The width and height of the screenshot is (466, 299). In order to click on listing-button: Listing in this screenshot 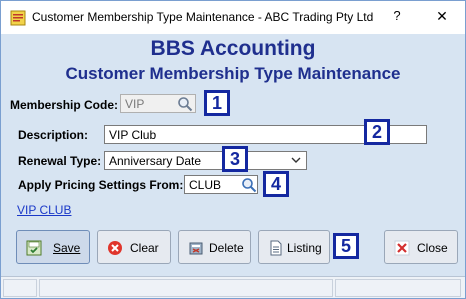, I will do `click(294, 247)`.